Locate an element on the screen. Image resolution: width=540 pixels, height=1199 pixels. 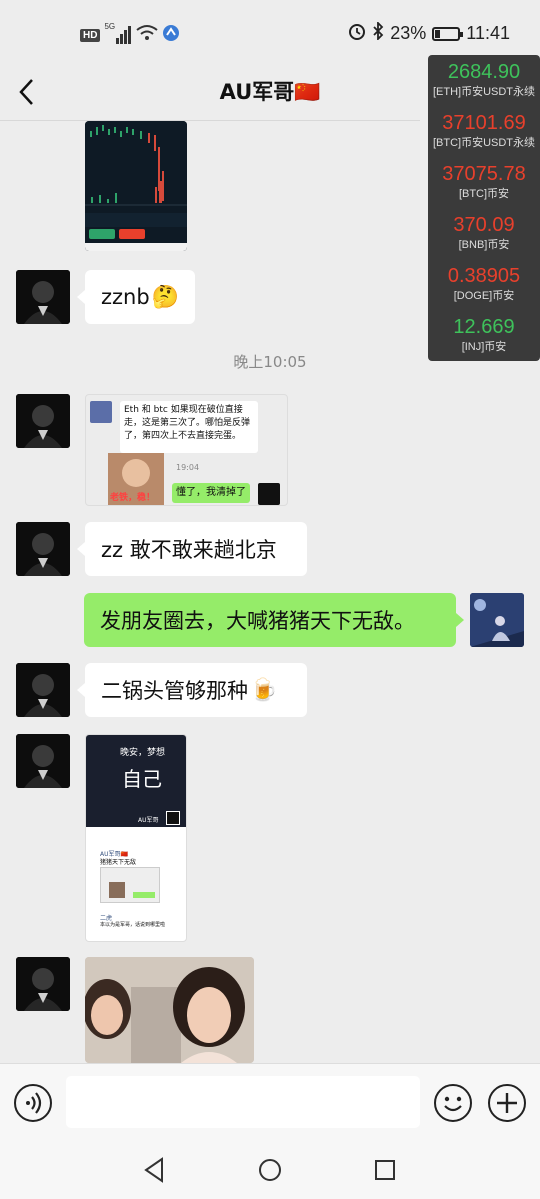
smile-icon is located at coordinates (453, 1104).